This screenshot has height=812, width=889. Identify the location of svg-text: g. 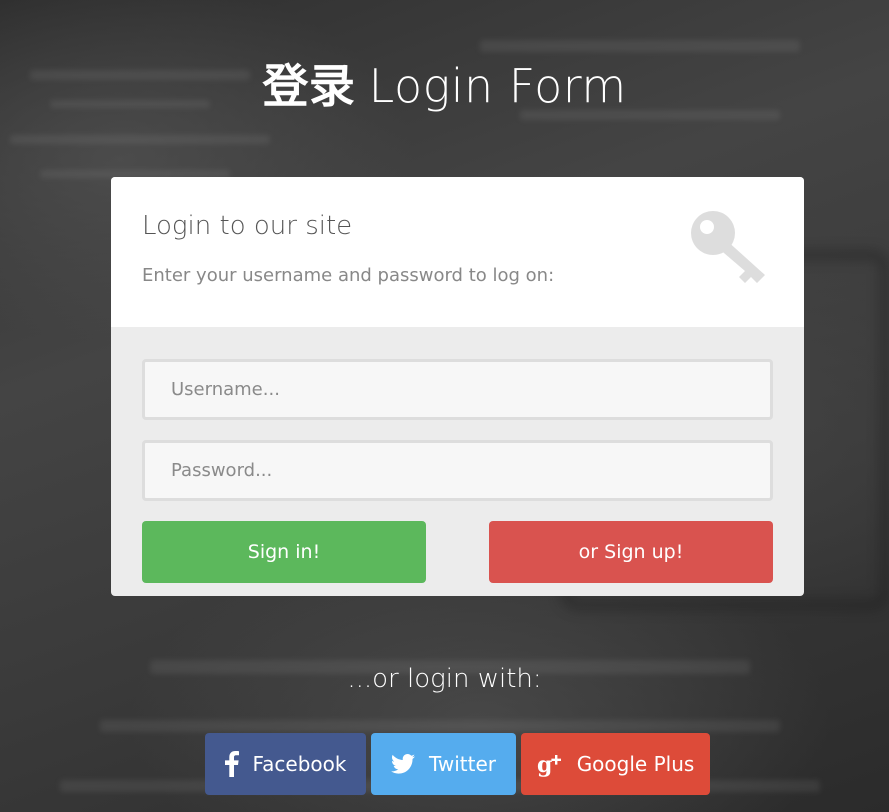
(544, 764).